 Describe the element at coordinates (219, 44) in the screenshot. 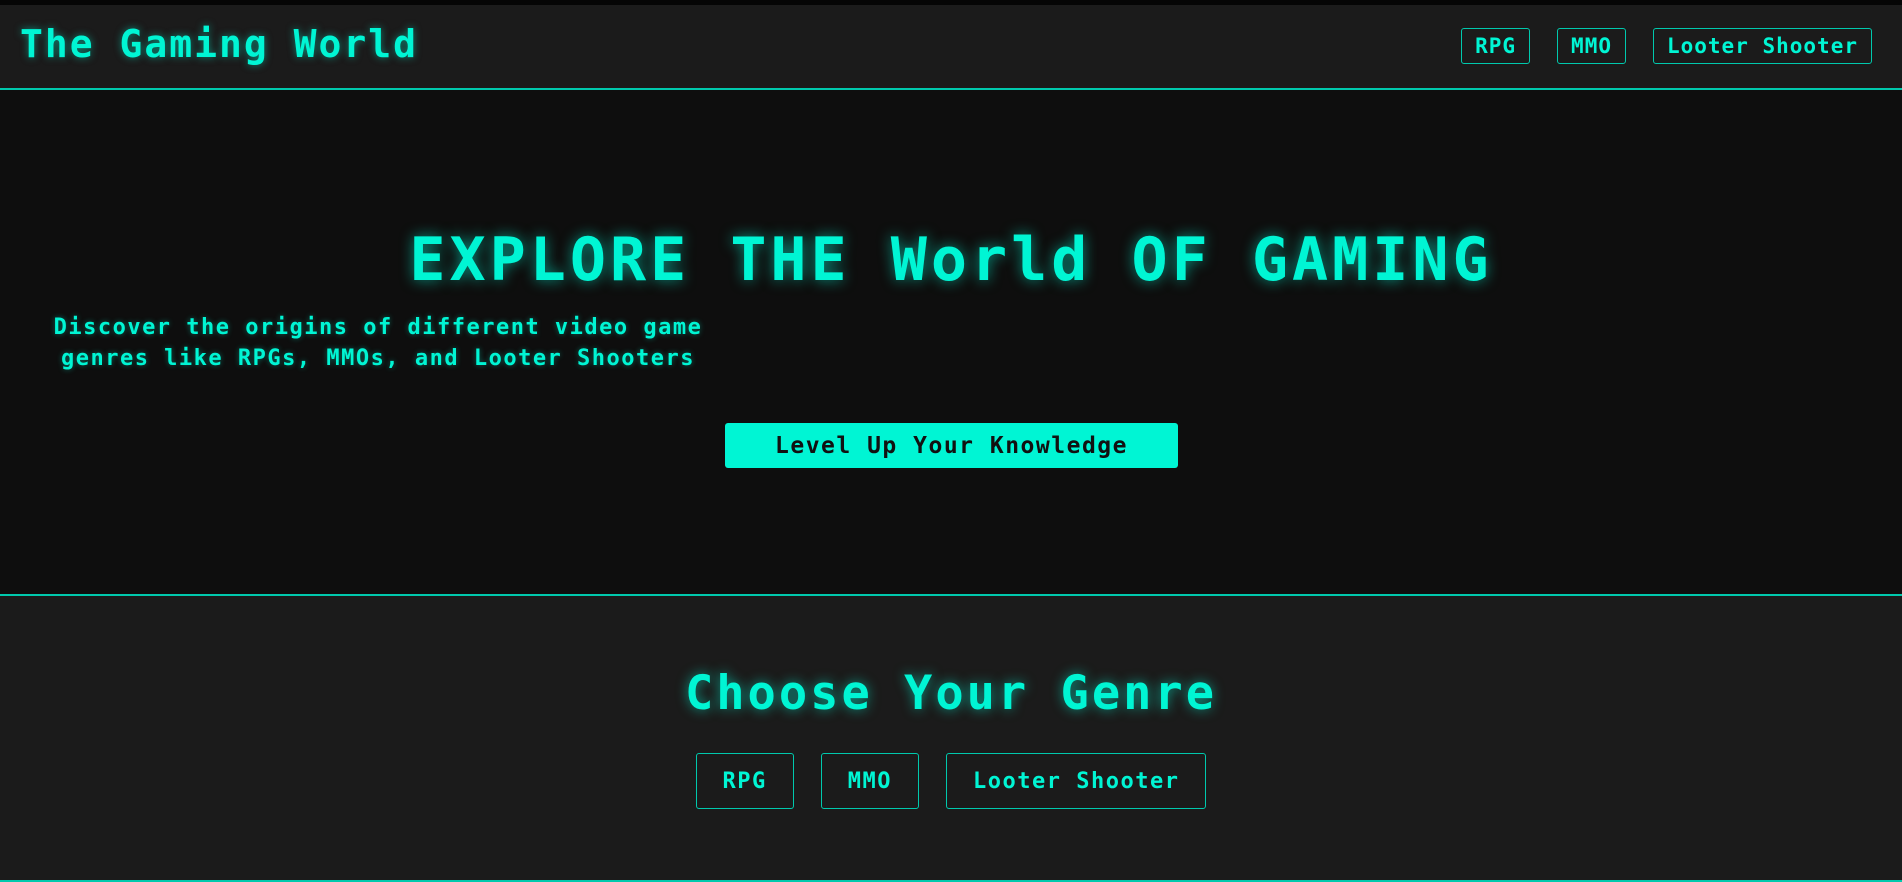

I see `site-logo: The Gaming World` at that location.